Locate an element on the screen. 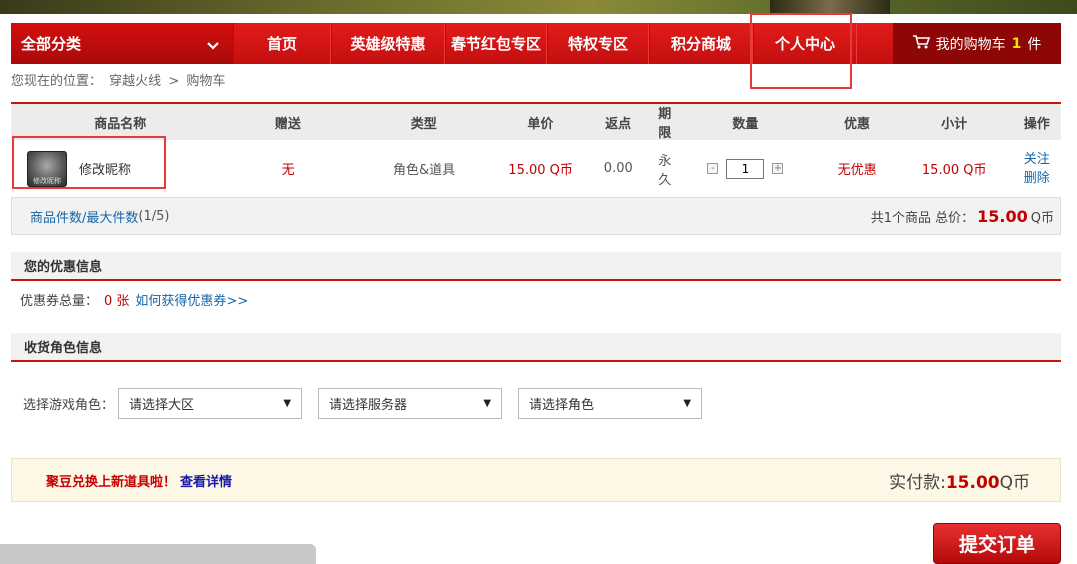 Image resolution: width=1077 pixels, height=564 pixels. pay-label: 实付款: is located at coordinates (917, 482).